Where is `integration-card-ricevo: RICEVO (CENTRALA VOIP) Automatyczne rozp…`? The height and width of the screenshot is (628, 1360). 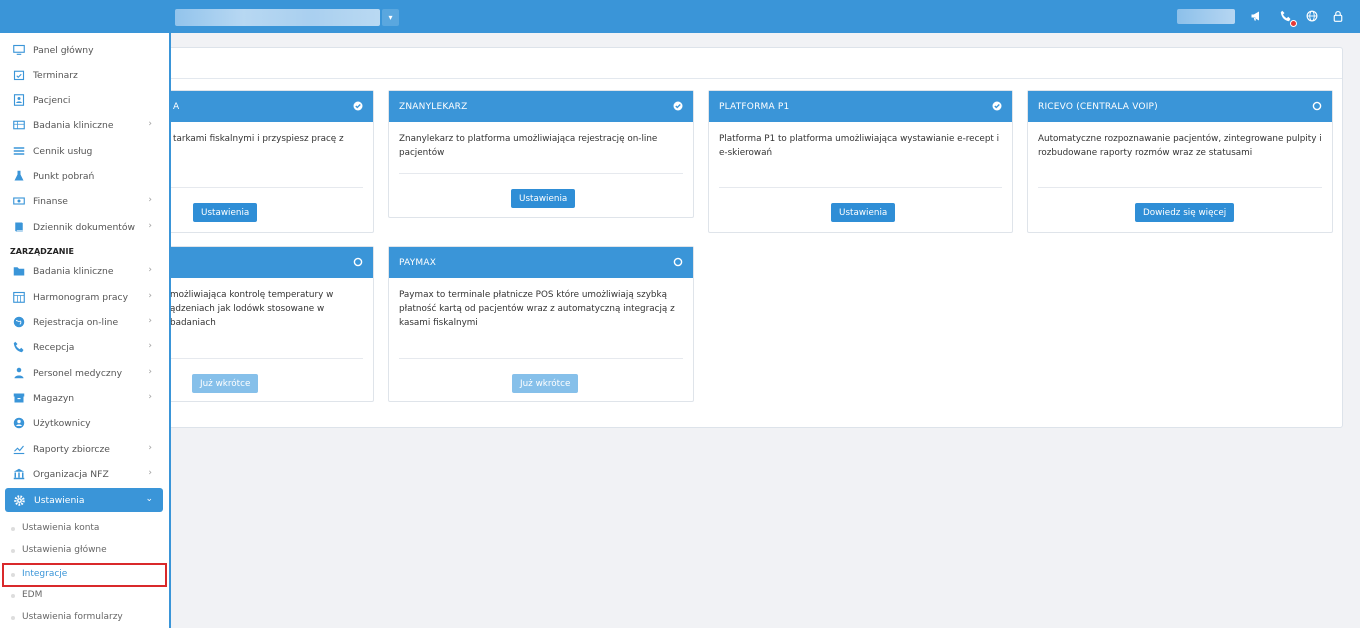 integration-card-ricevo: RICEVO (CENTRALA VOIP) Automatyczne rozp… is located at coordinates (1180, 161).